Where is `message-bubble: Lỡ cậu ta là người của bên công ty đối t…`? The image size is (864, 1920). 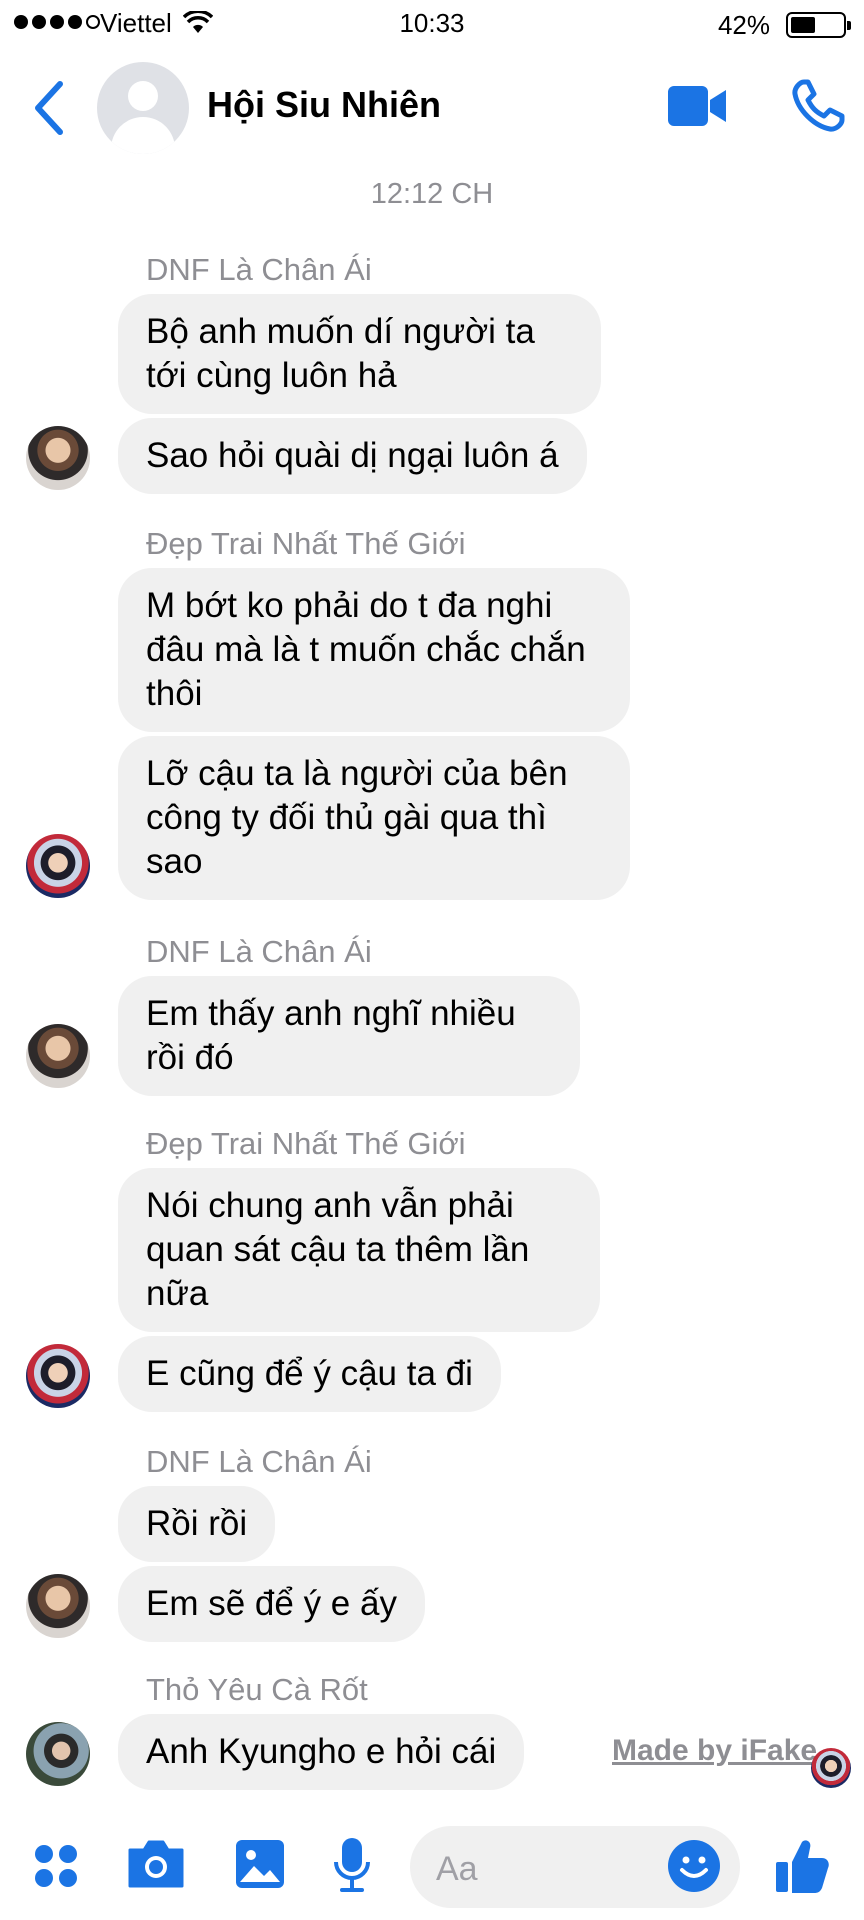
message-bubble: Lỡ cậu ta là người của bên công ty đối t… is located at coordinates (374, 818).